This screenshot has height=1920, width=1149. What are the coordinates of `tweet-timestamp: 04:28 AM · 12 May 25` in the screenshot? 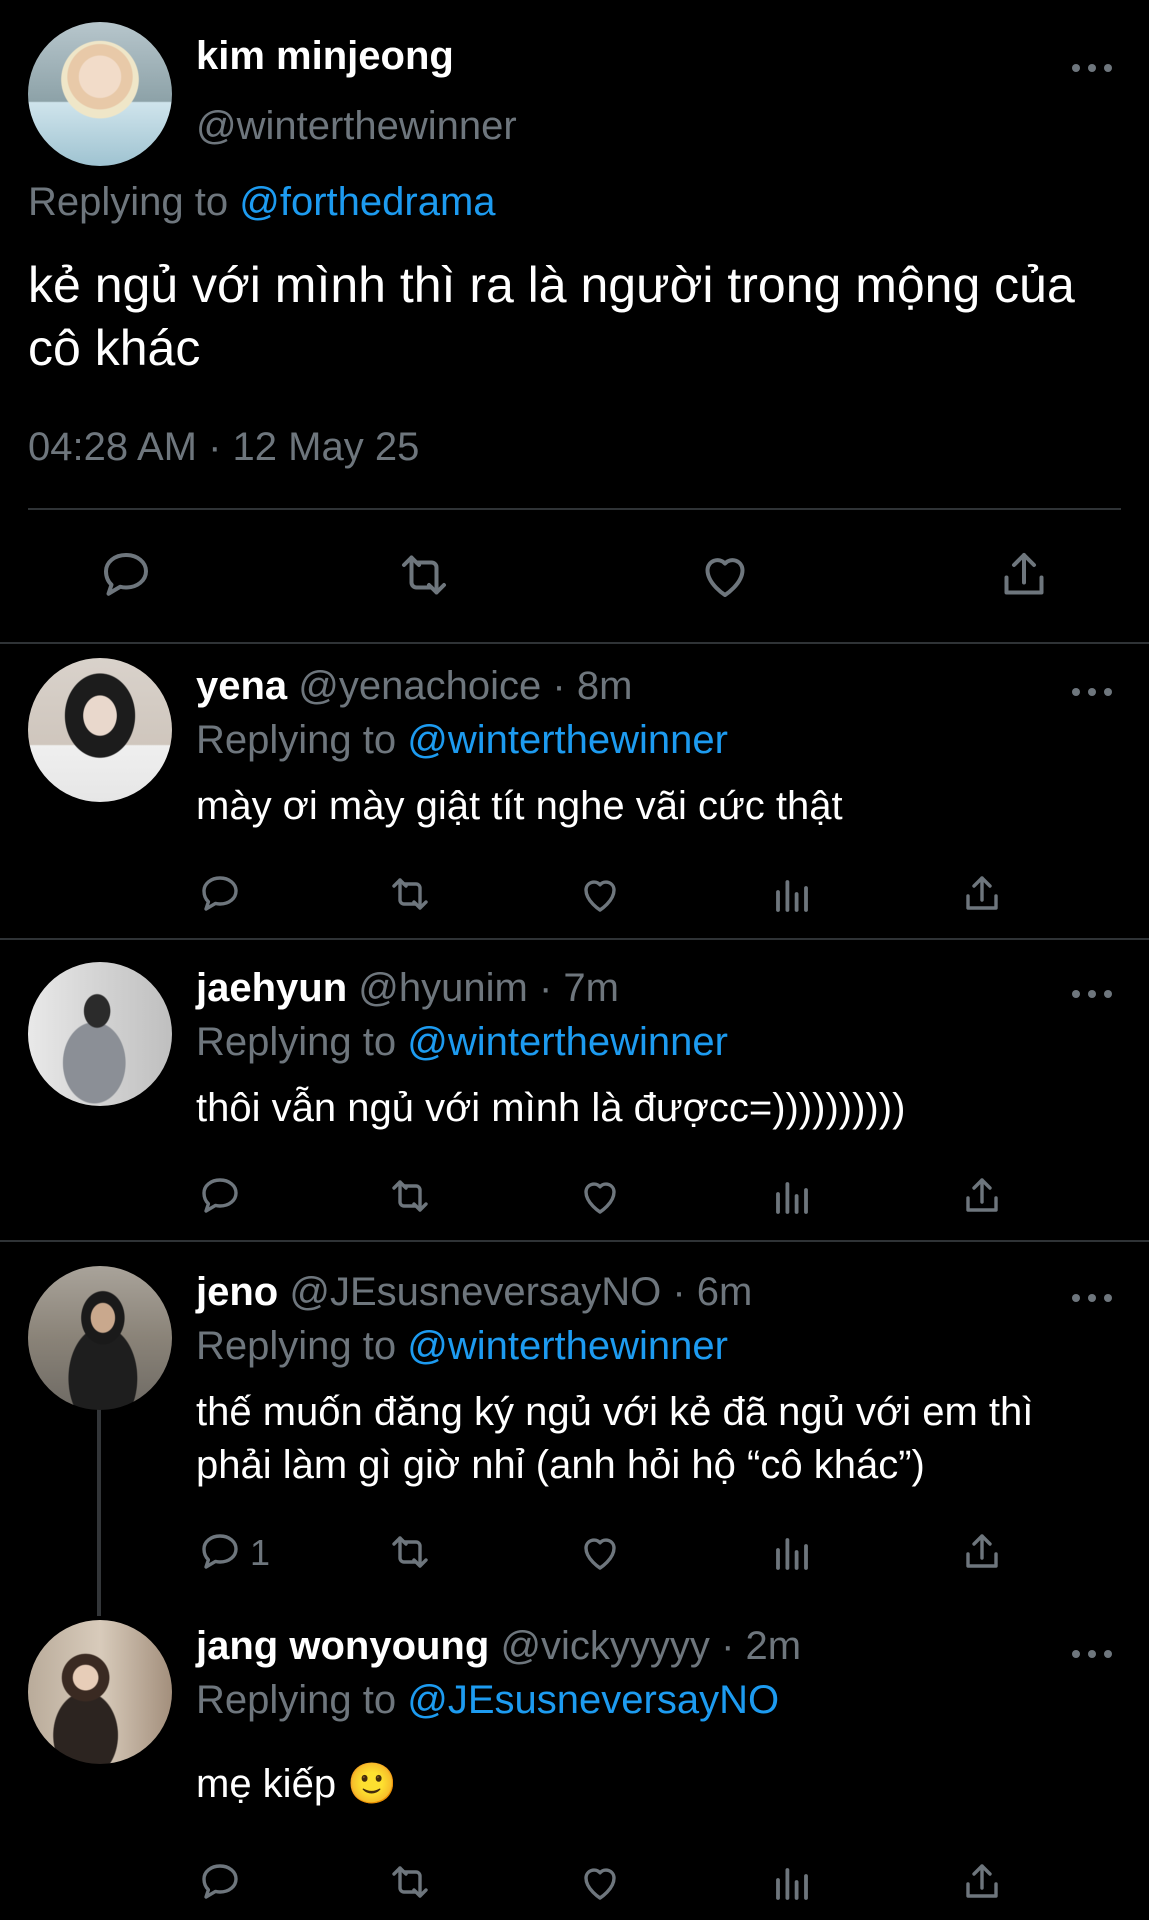 It's located at (224, 447).